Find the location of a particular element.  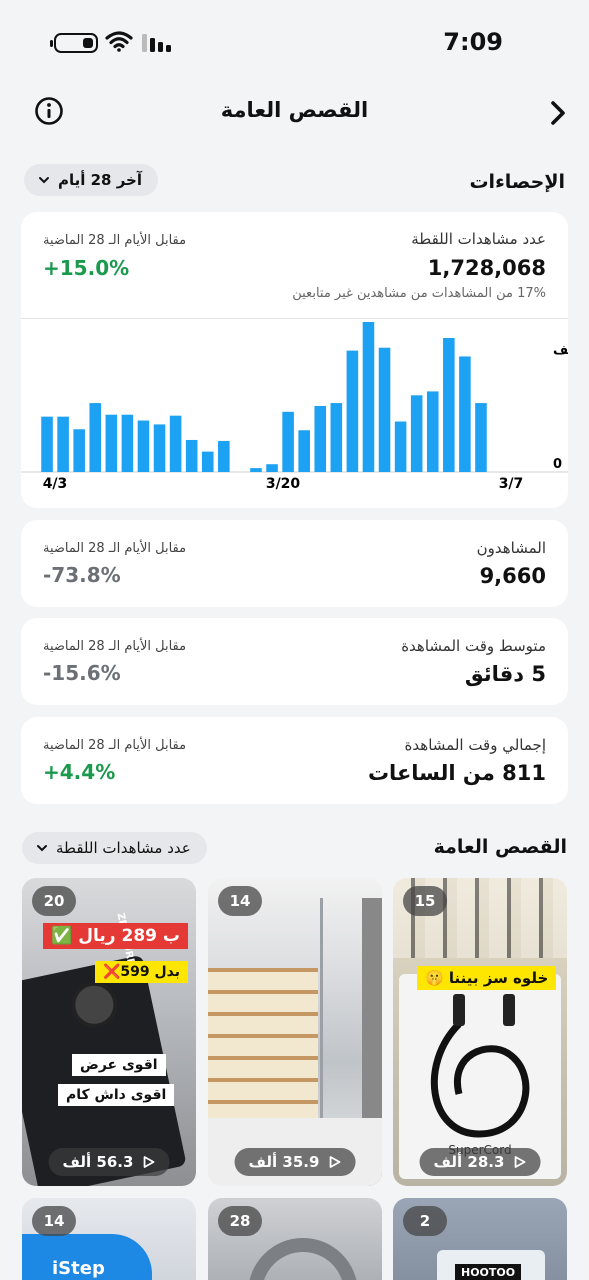

signal-icon is located at coordinates (156, 43).